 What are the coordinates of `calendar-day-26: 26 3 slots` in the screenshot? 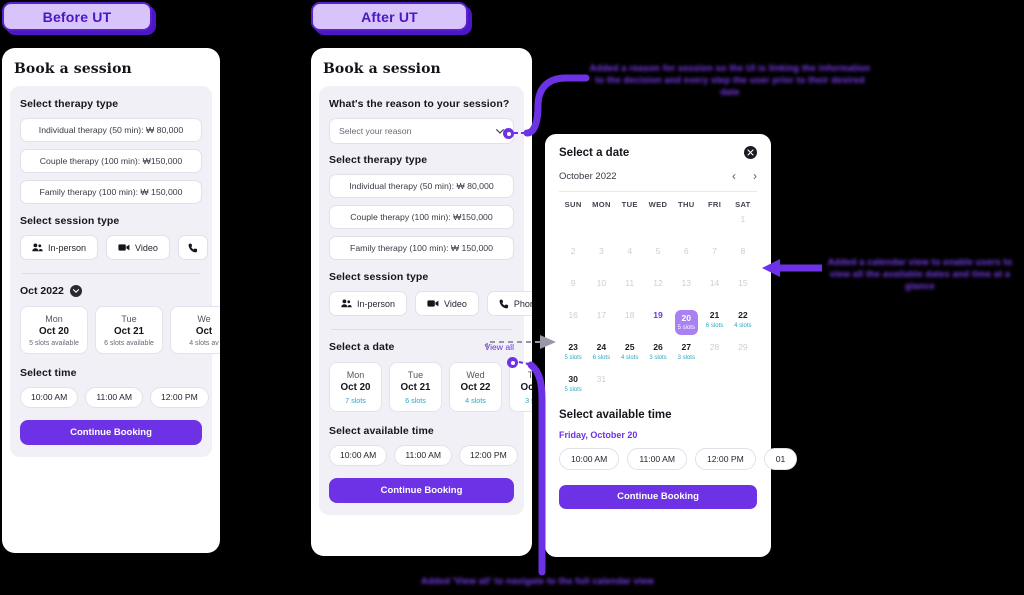 It's located at (657, 354).